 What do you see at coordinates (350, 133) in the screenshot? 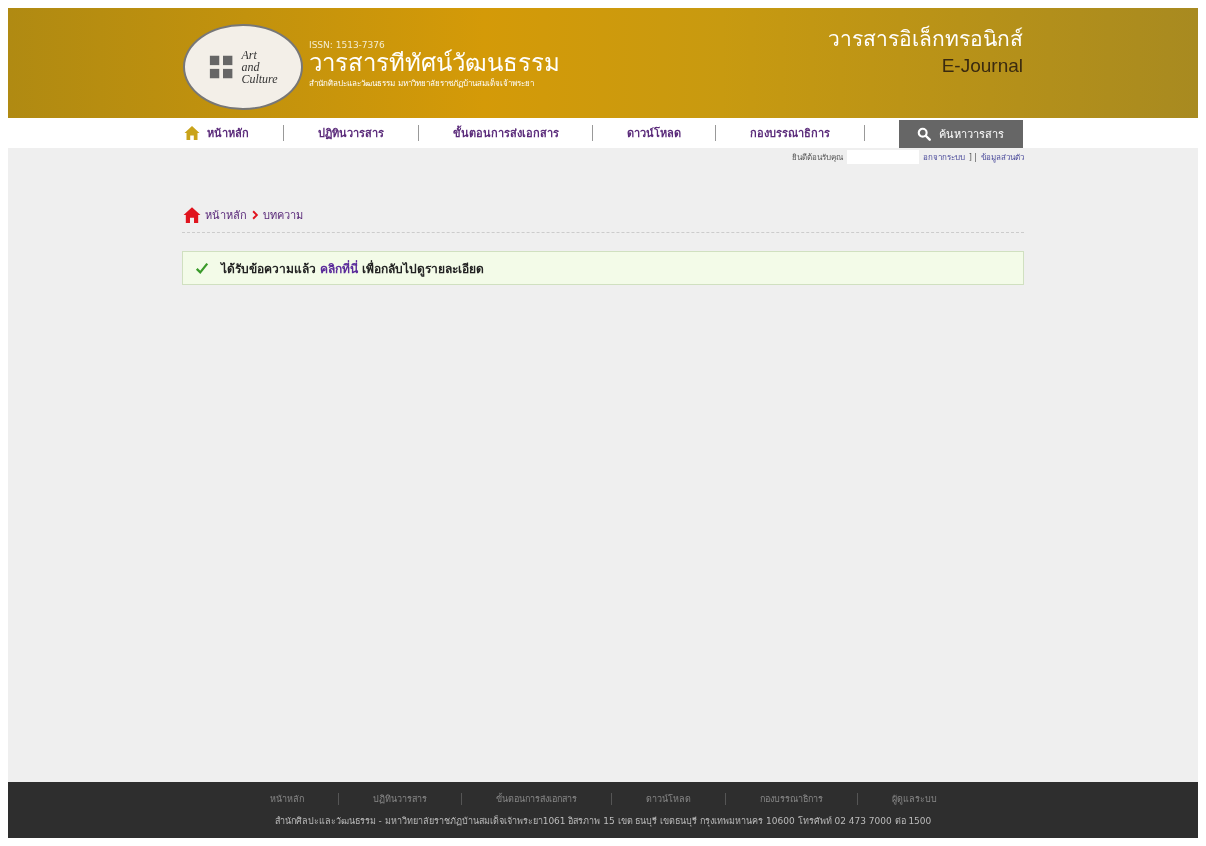
I see `nav-link: ปฏิทินวารสาร` at bounding box center [350, 133].